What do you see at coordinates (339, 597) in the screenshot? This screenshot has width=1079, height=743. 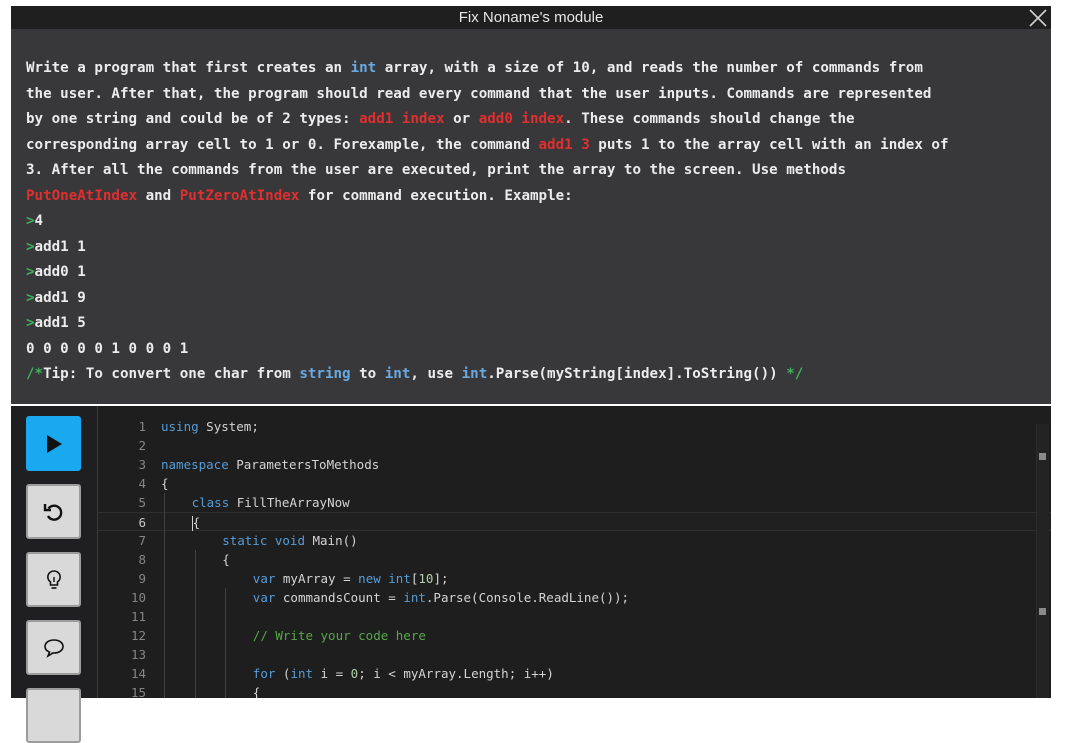 I see `code-token: commandsCount =` at bounding box center [339, 597].